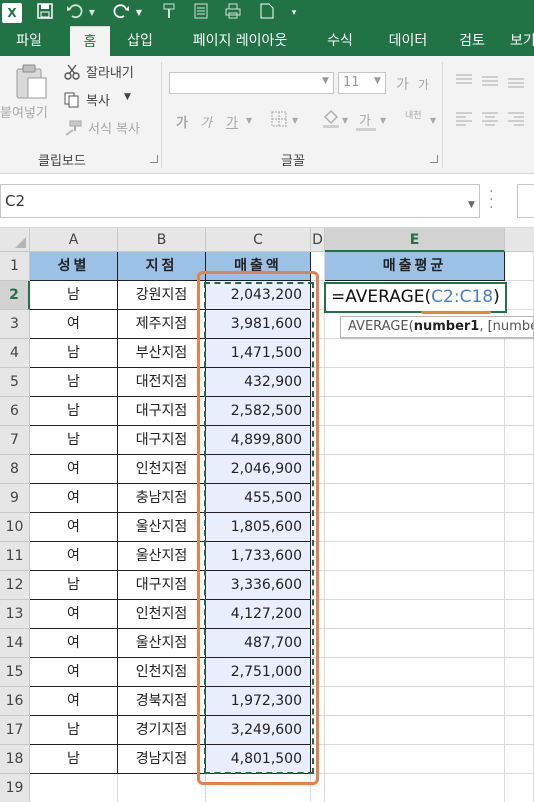 This screenshot has width=534, height=802. Describe the element at coordinates (415, 585) in the screenshot. I see `cell-e12` at that location.